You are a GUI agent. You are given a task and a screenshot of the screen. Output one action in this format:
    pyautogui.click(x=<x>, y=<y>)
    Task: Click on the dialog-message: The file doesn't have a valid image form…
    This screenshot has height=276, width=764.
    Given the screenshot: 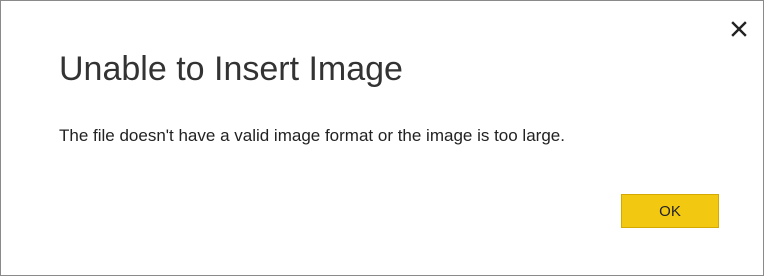 What is the action you would take?
    pyautogui.click(x=312, y=135)
    